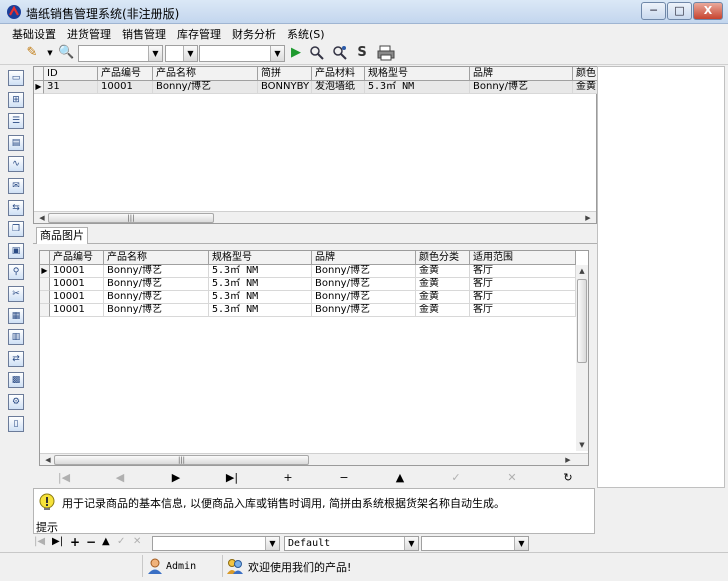  Describe the element at coordinates (16, 337) in the screenshot. I see `sheet-icon: ▥` at that location.